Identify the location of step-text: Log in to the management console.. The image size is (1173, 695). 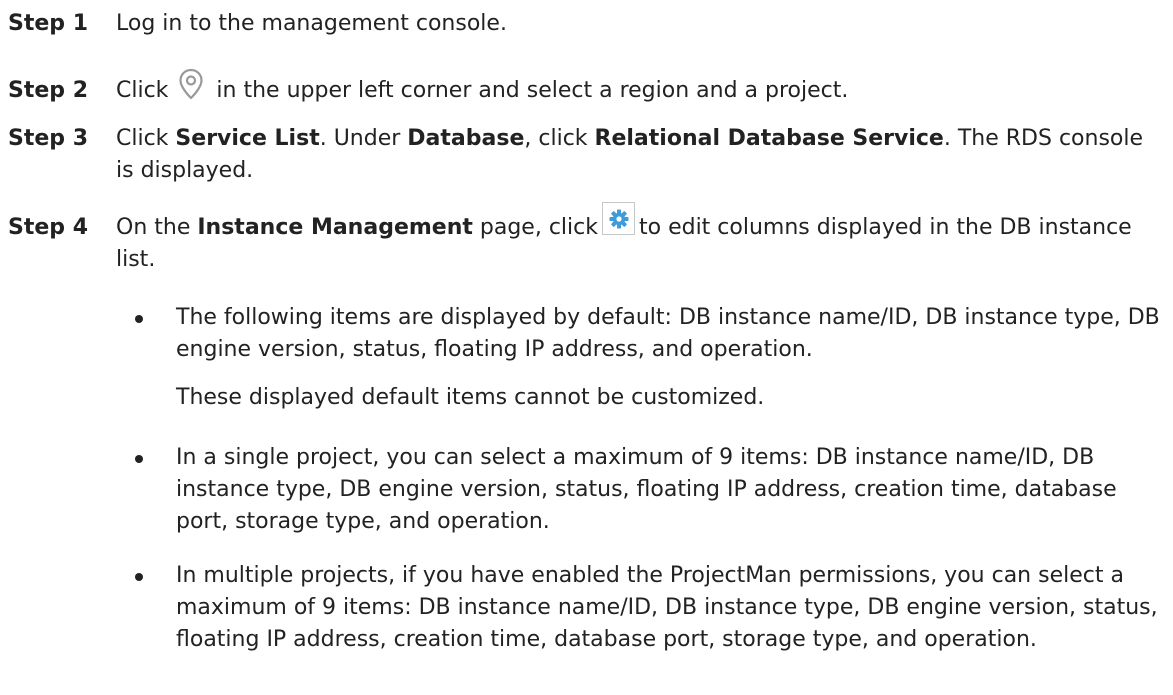
(641, 24).